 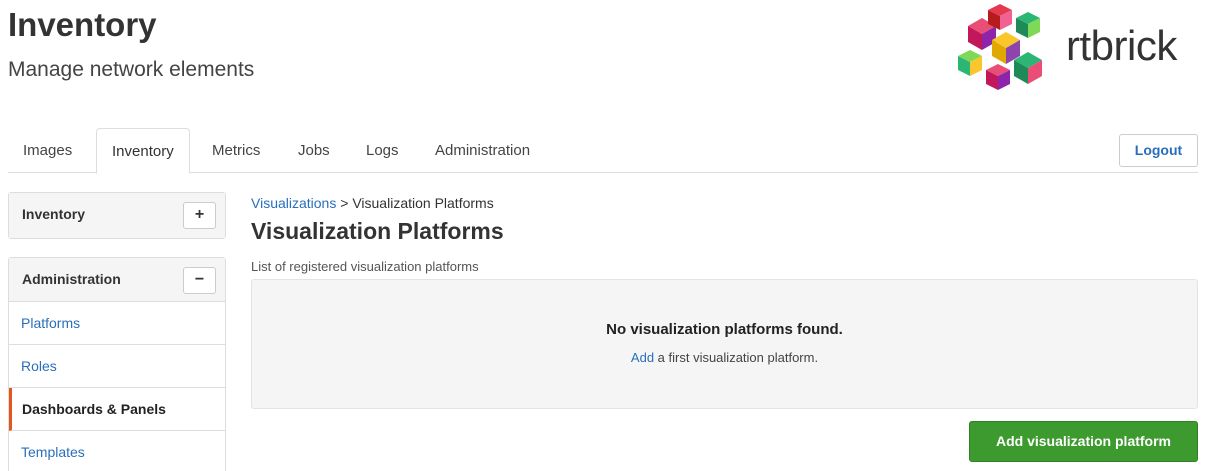 I want to click on sidebar-item-templates: Templates, so click(x=117, y=451).